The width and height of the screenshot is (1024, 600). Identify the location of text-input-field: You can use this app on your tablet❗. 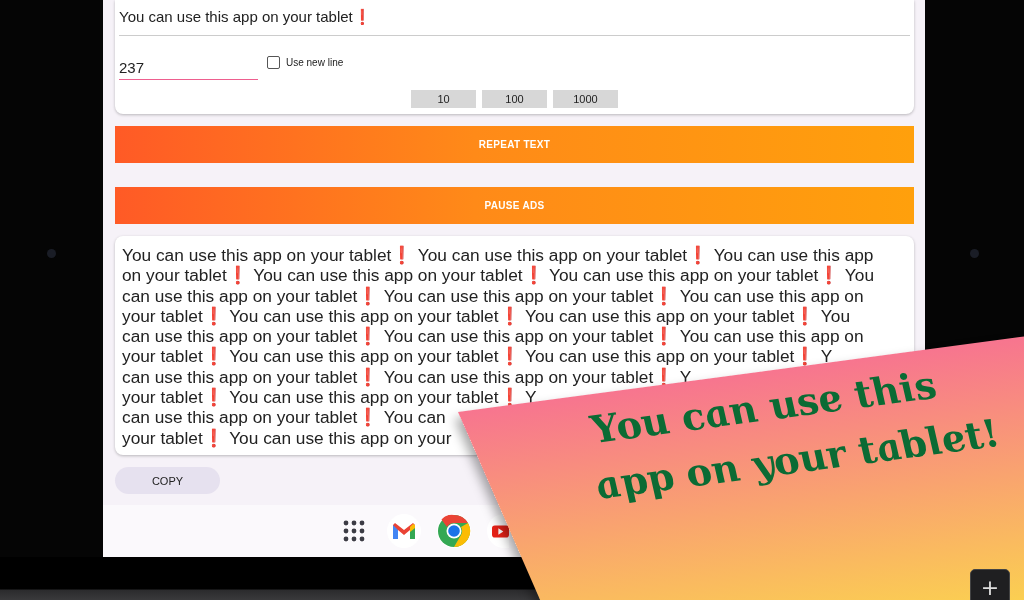
(514, 21).